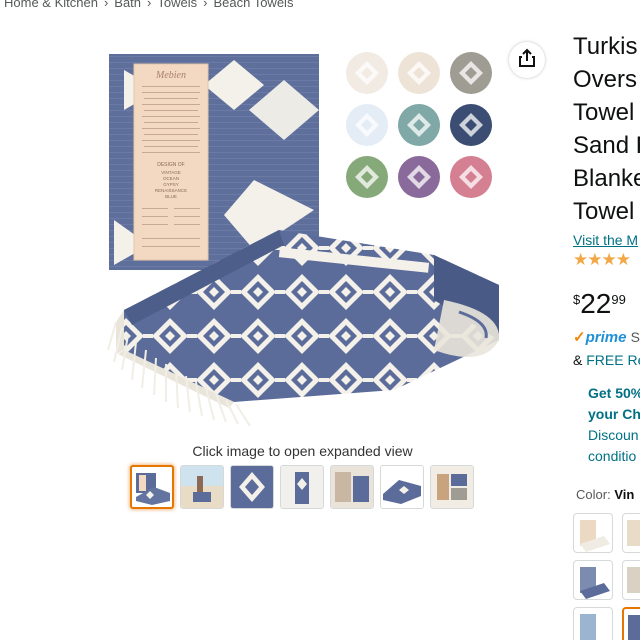  Describe the element at coordinates (614, 456) in the screenshot. I see `promo-terms-link: conditio` at that location.